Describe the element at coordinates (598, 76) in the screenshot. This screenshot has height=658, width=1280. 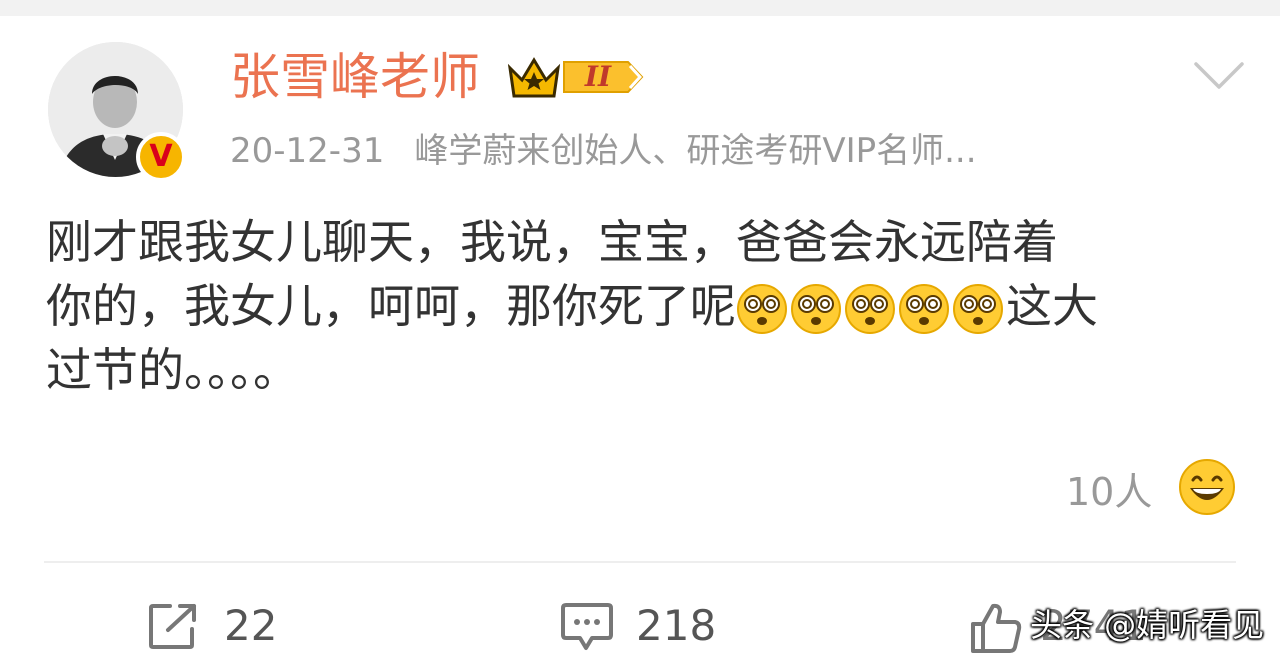
I see `vip-level: II` at that location.